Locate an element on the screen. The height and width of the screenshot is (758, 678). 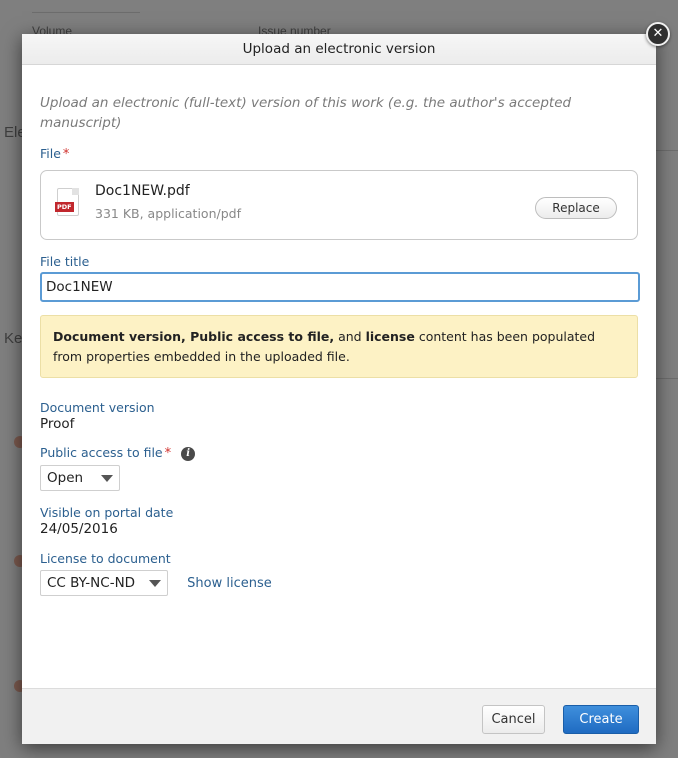
public-access-label-text: Public access to file is located at coordinates (101, 452).